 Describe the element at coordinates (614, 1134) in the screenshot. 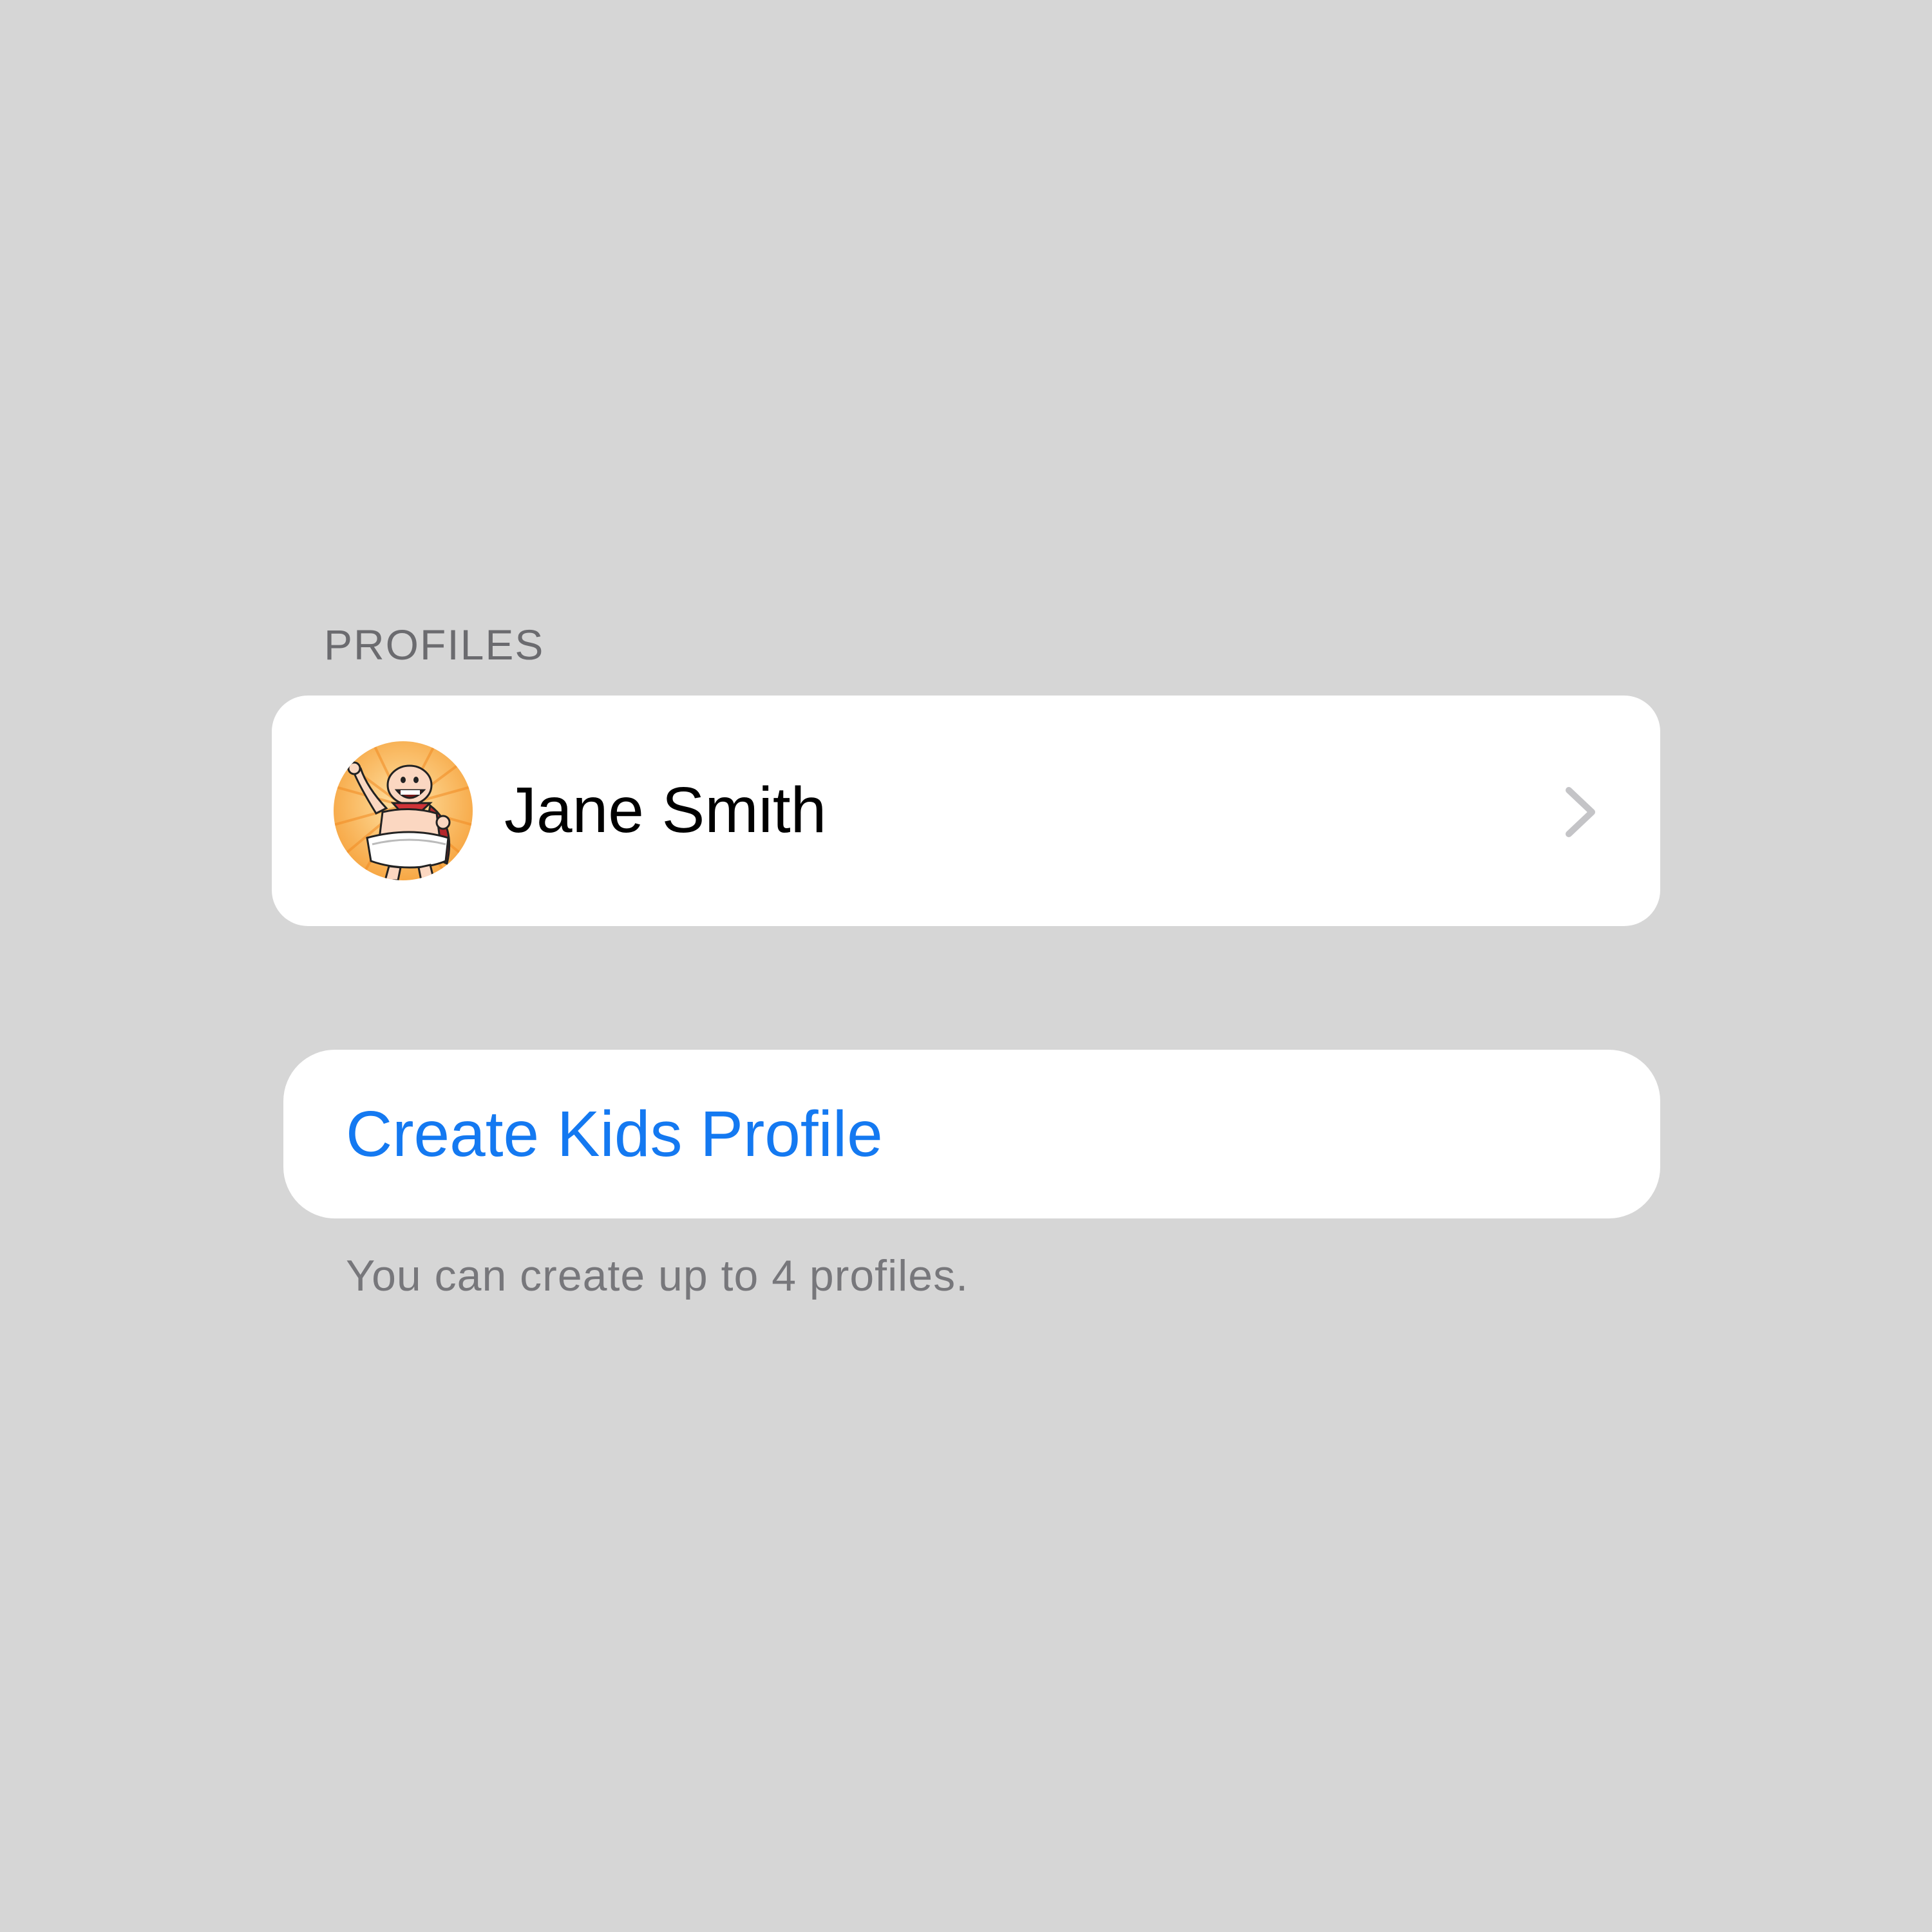

I see `create-kids-profile-label: Create Kids Profile` at that location.